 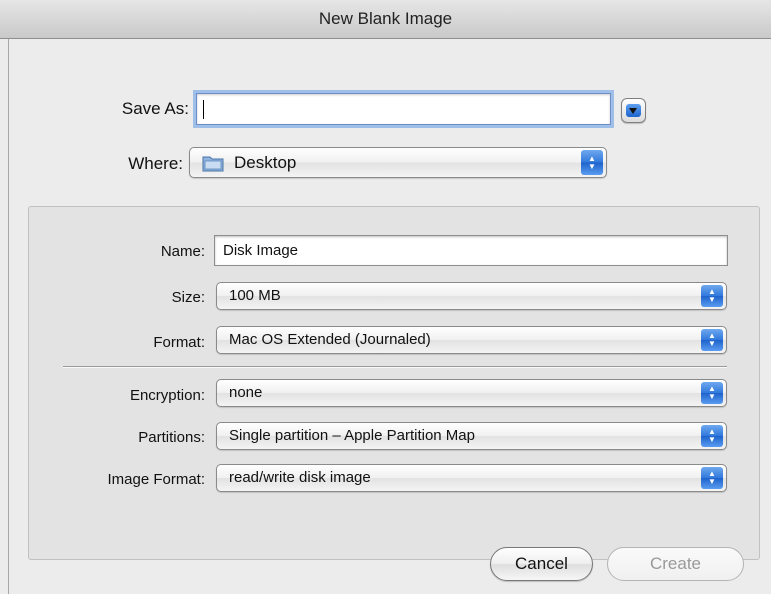 What do you see at coordinates (255, 295) in the screenshot?
I see `size-value: 100 MB` at bounding box center [255, 295].